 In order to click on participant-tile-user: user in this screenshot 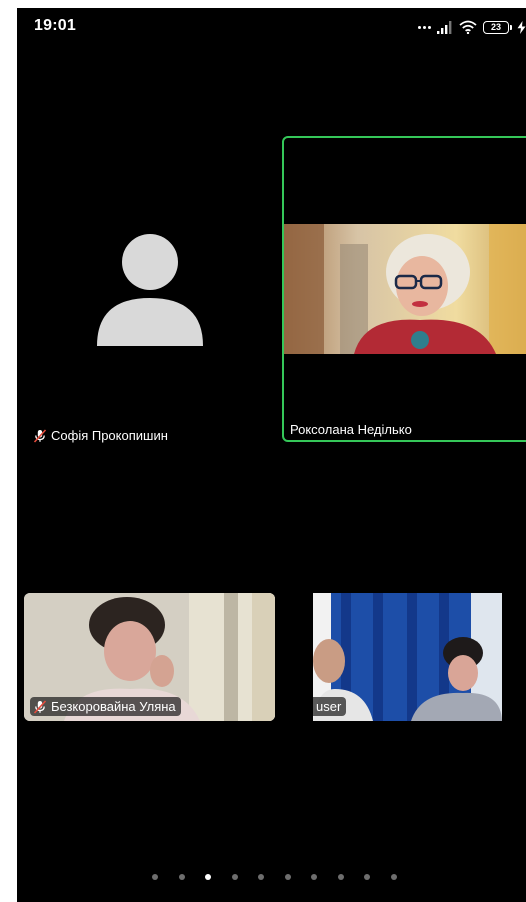, I will do `click(407, 657)`.